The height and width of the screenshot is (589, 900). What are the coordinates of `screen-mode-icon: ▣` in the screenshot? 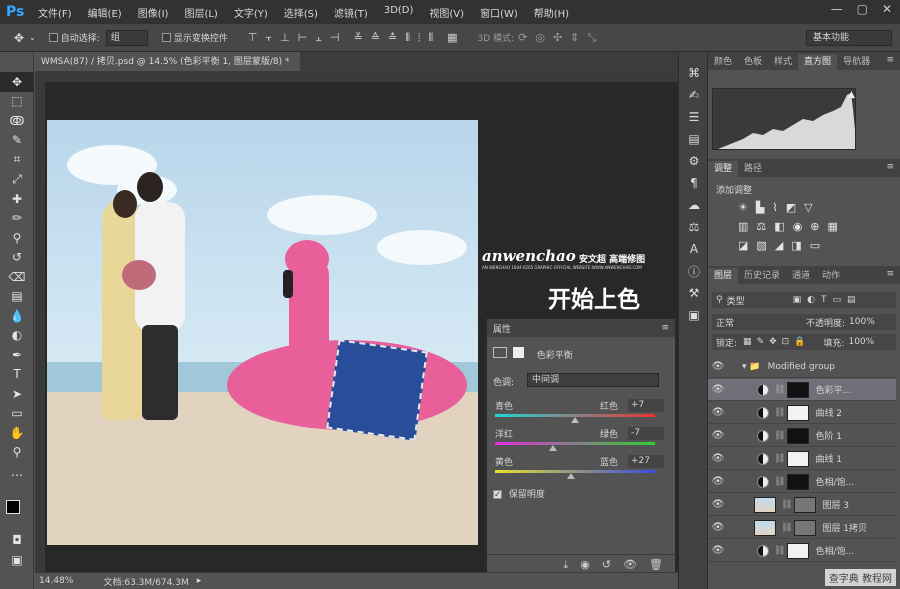 It's located at (17, 560).